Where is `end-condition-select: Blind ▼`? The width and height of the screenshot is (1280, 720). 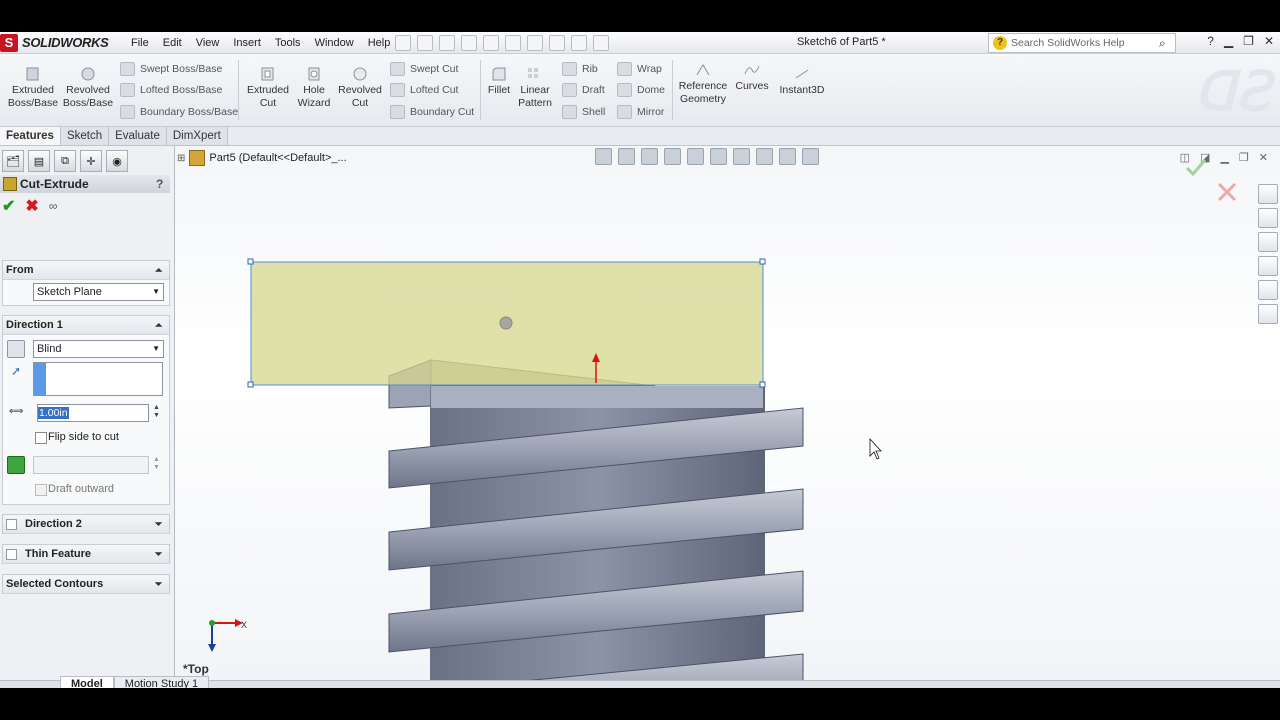
end-condition-select: Blind ▼ is located at coordinates (98, 349).